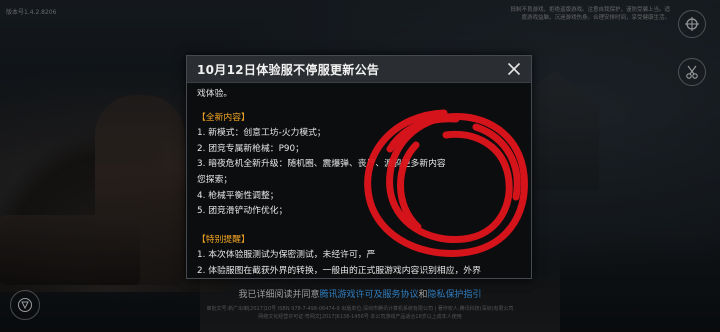 The width and height of the screenshot is (720, 332). What do you see at coordinates (286, 255) in the screenshot?
I see `content-line: 1. 本次体验服测试为保密测试，未经许可，严` at bounding box center [286, 255].